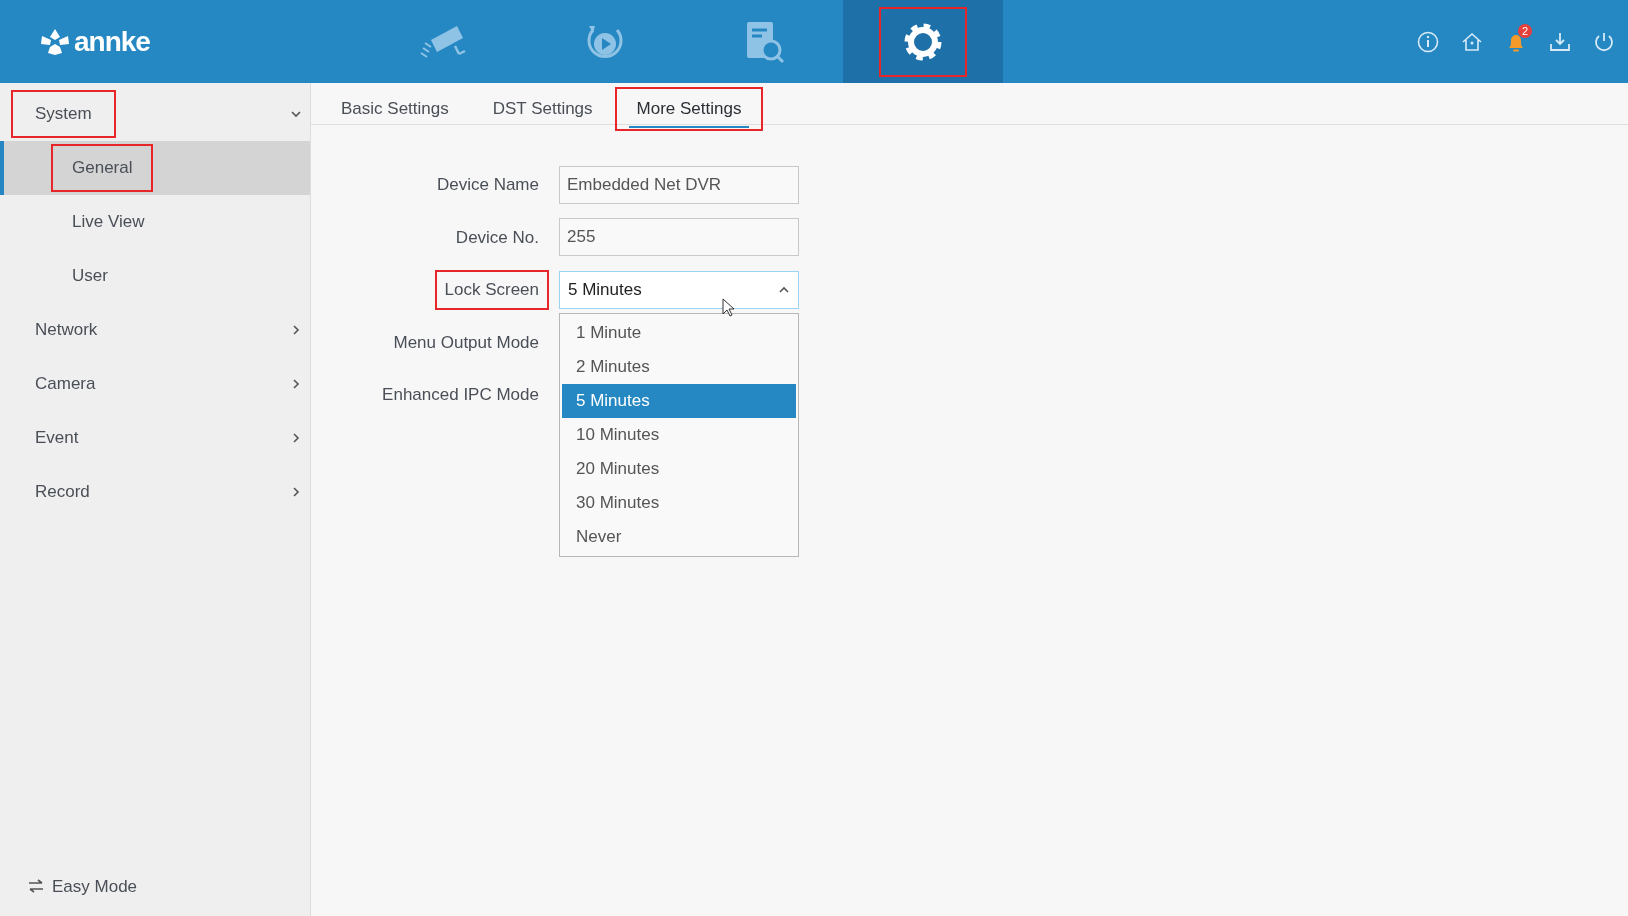 Image resolution: width=1628 pixels, height=916 pixels. I want to click on sidebar-item: Event, so click(155, 438).